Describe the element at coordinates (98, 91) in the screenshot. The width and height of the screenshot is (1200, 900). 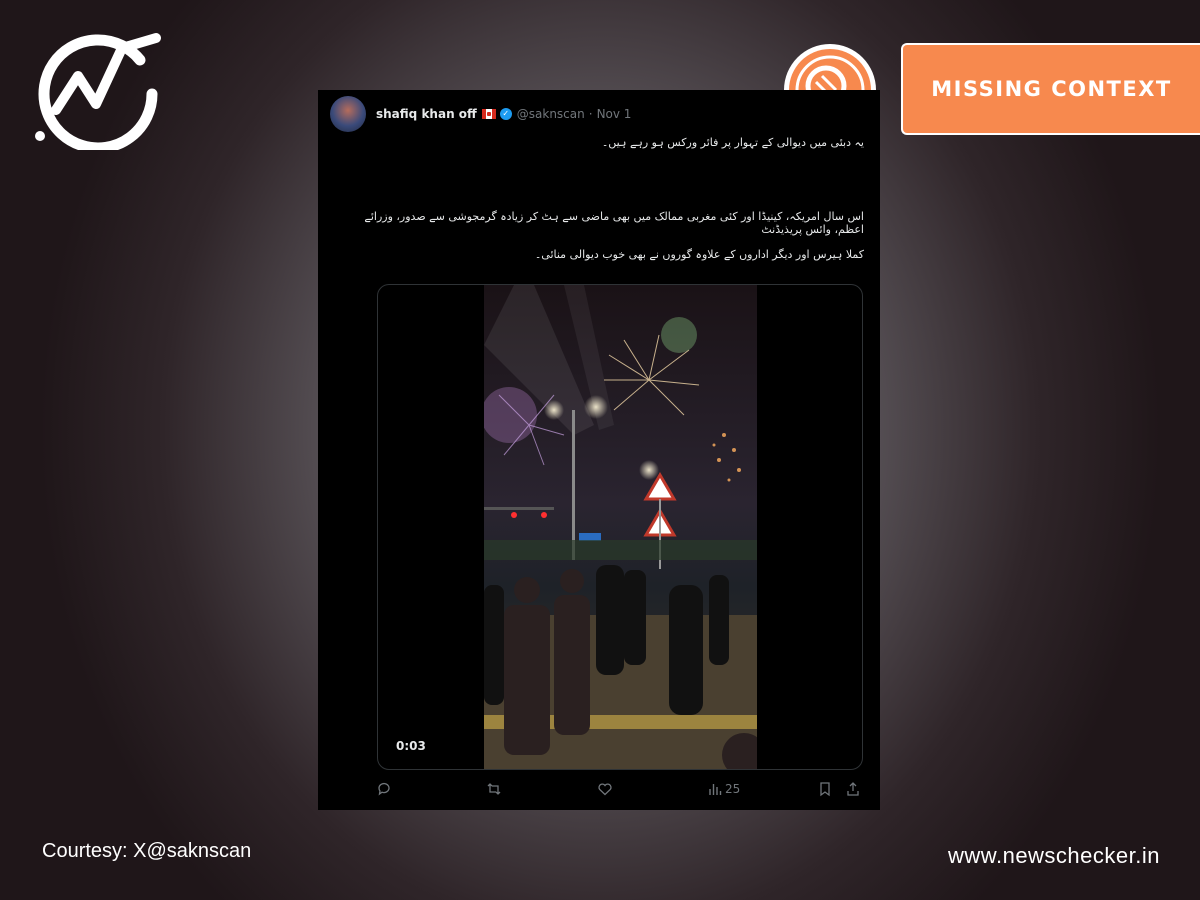
I see `checkmark-chart-logo` at that location.